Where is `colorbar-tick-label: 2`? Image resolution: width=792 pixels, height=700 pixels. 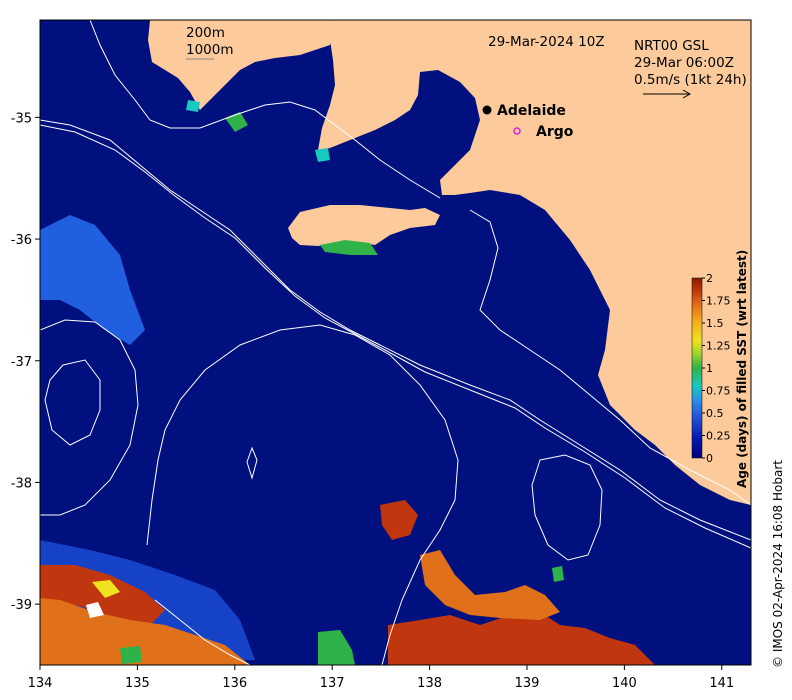 colorbar-tick-label: 2 is located at coordinates (709, 278).